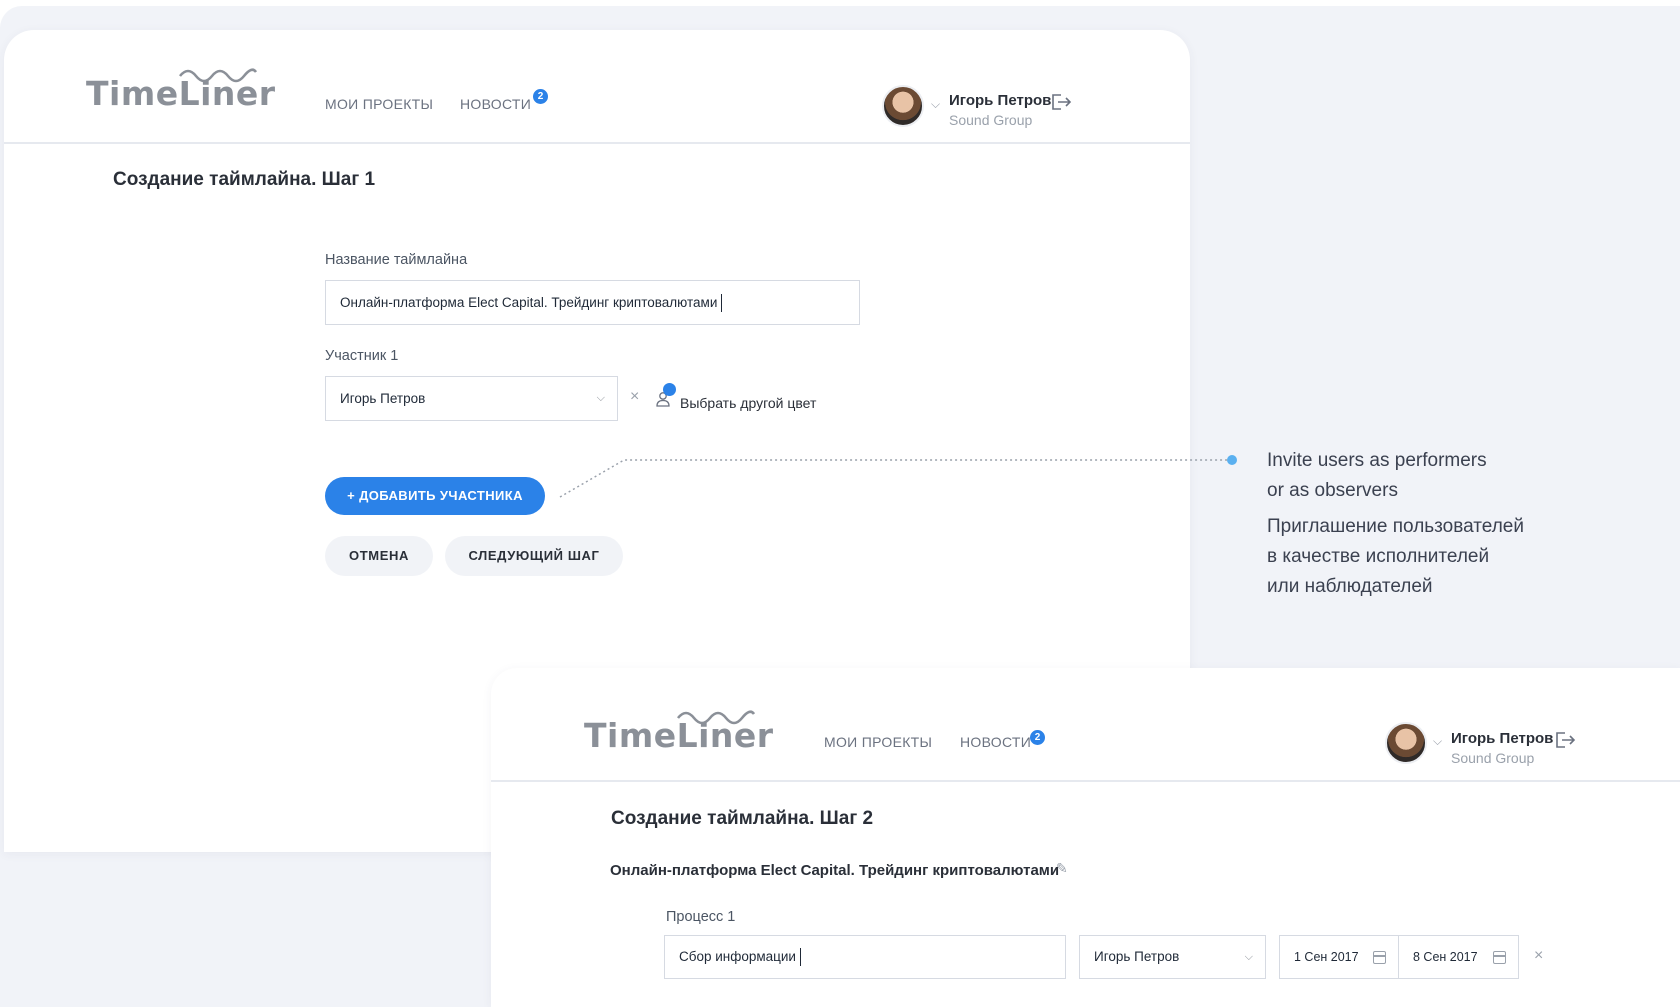 Image resolution: width=1680 pixels, height=1007 pixels. What do you see at coordinates (716, 717) in the screenshot?
I see `wave-icon` at bounding box center [716, 717].